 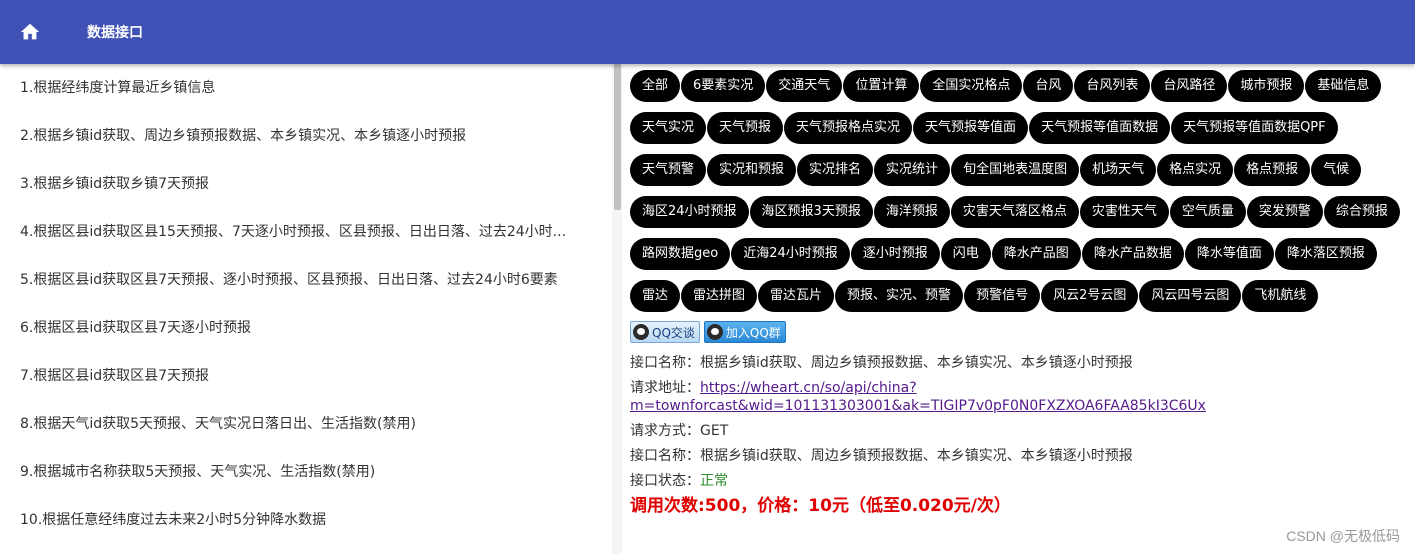 I want to click on api-list-item: 8.根据天气id获取5天预报、天气实况日落日出、生活指数(禁用), so click(x=300, y=424).